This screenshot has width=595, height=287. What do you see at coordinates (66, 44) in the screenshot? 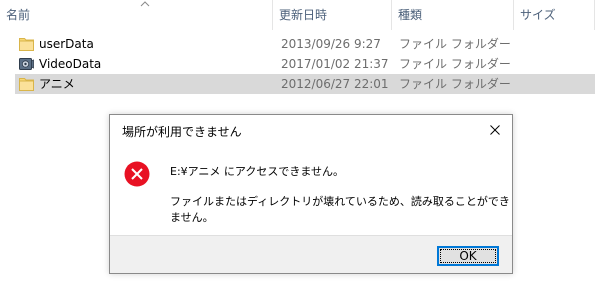
I see `file-name: userData` at bounding box center [66, 44].